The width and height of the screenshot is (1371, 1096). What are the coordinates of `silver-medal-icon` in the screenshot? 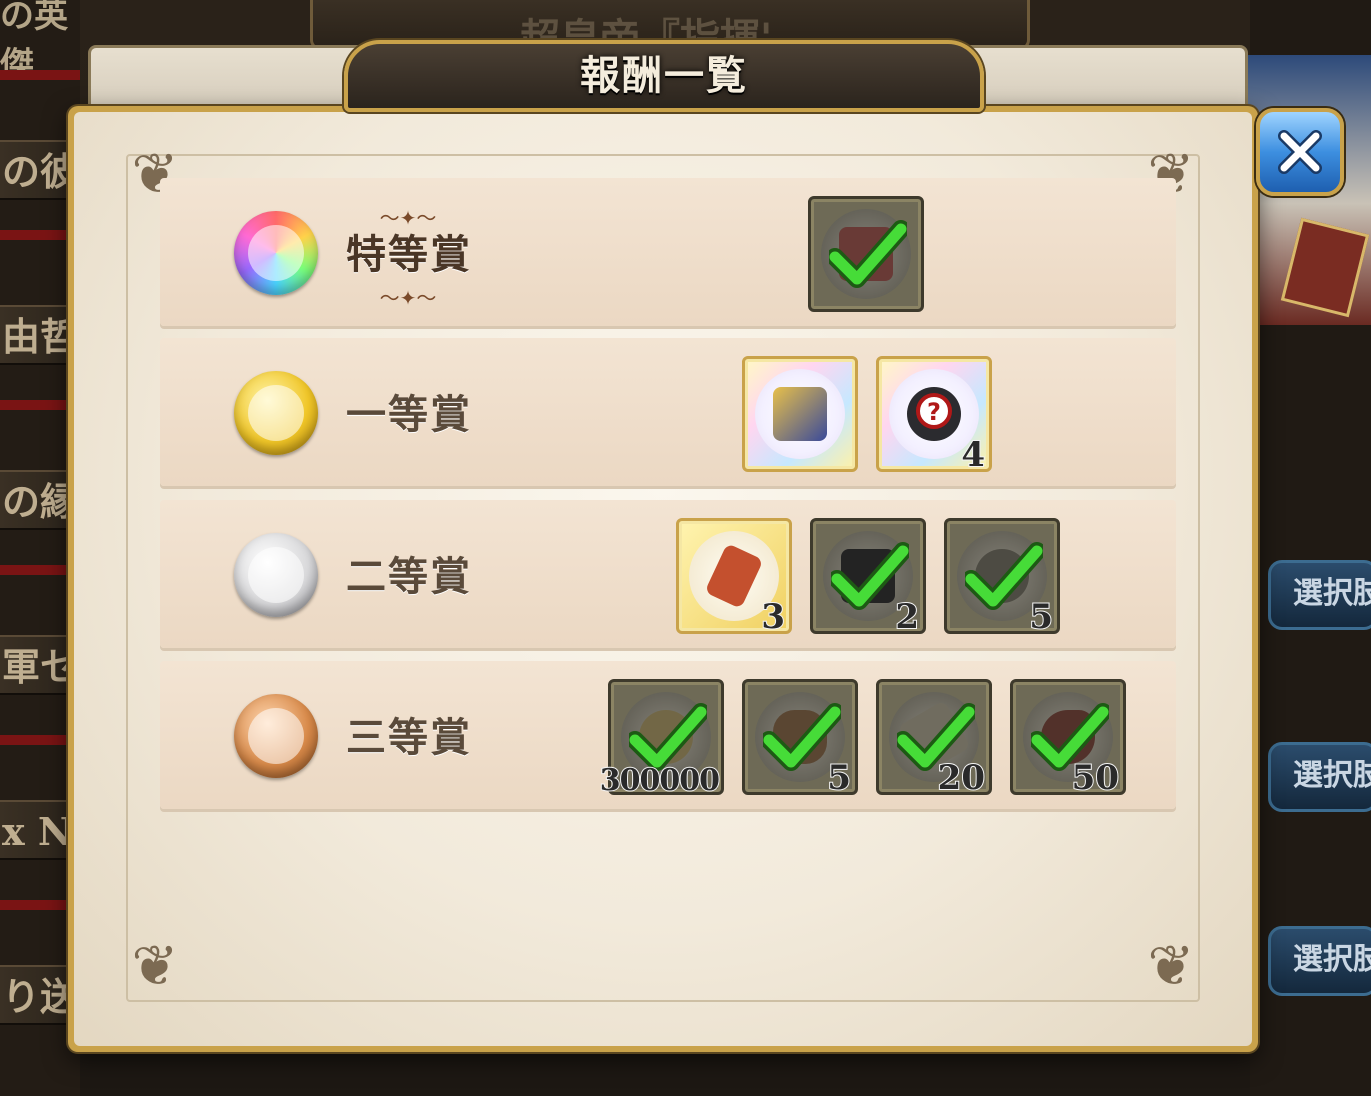 It's located at (276, 575).